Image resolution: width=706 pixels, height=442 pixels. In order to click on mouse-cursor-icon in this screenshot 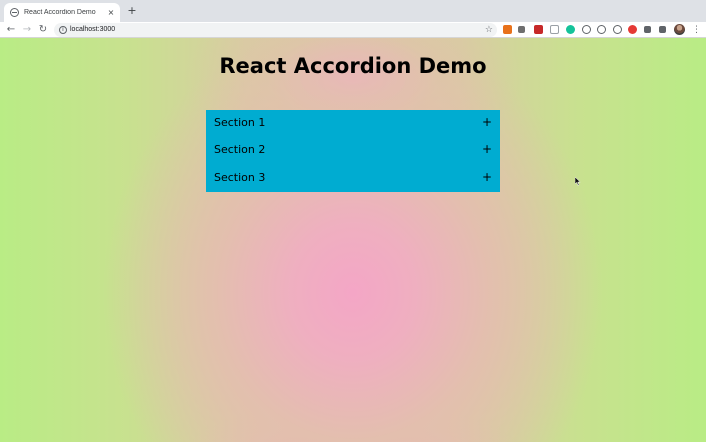, I will do `click(578, 181)`.